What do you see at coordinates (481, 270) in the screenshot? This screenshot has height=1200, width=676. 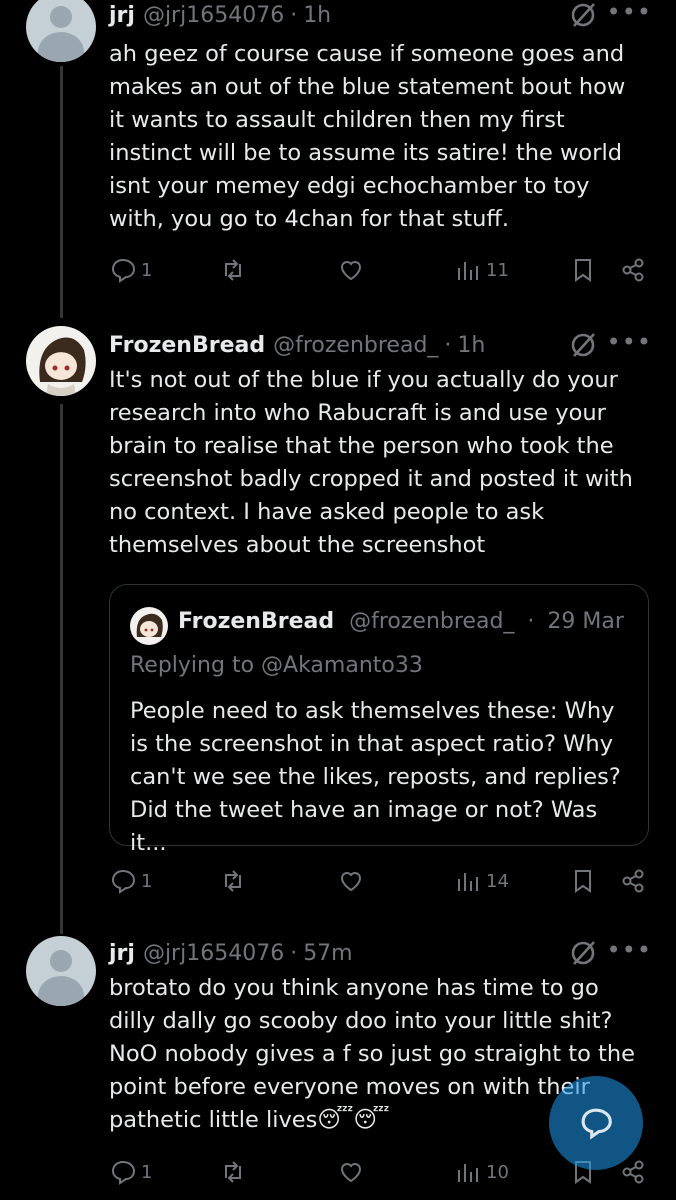 I see `views-button: 11` at bounding box center [481, 270].